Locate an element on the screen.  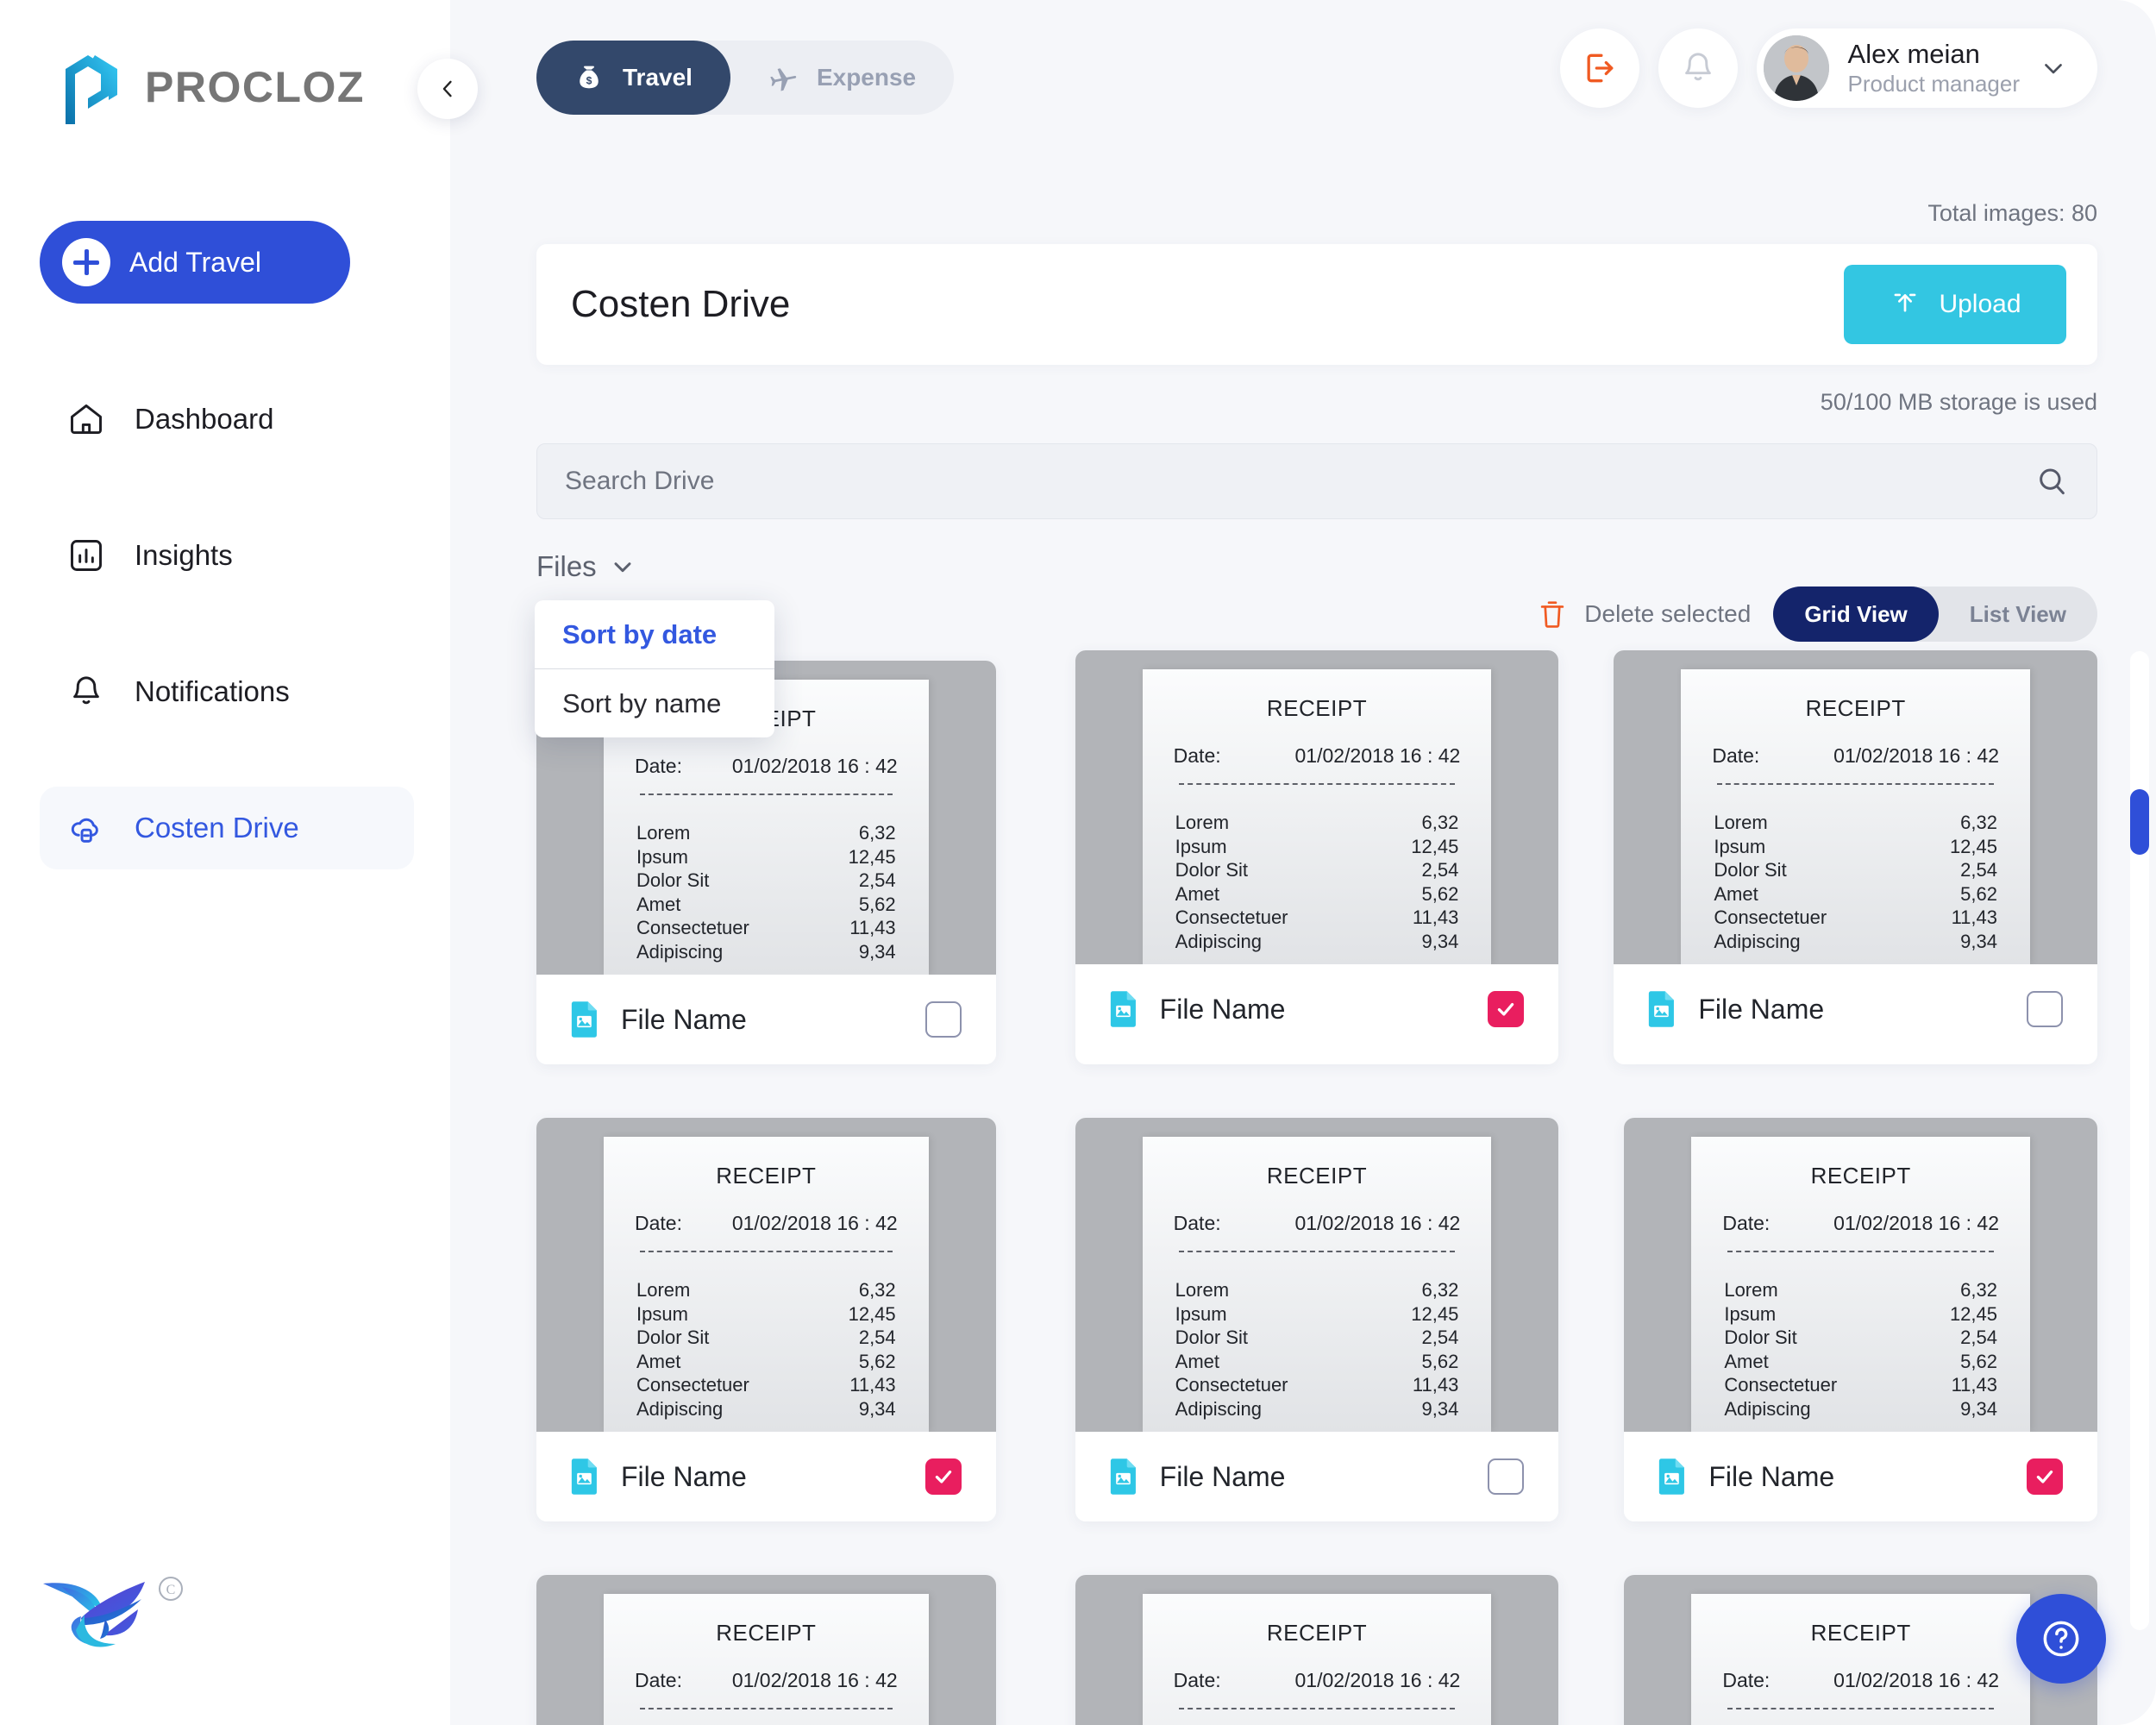
mode-tabs: $ Travel Expense is located at coordinates (745, 78).